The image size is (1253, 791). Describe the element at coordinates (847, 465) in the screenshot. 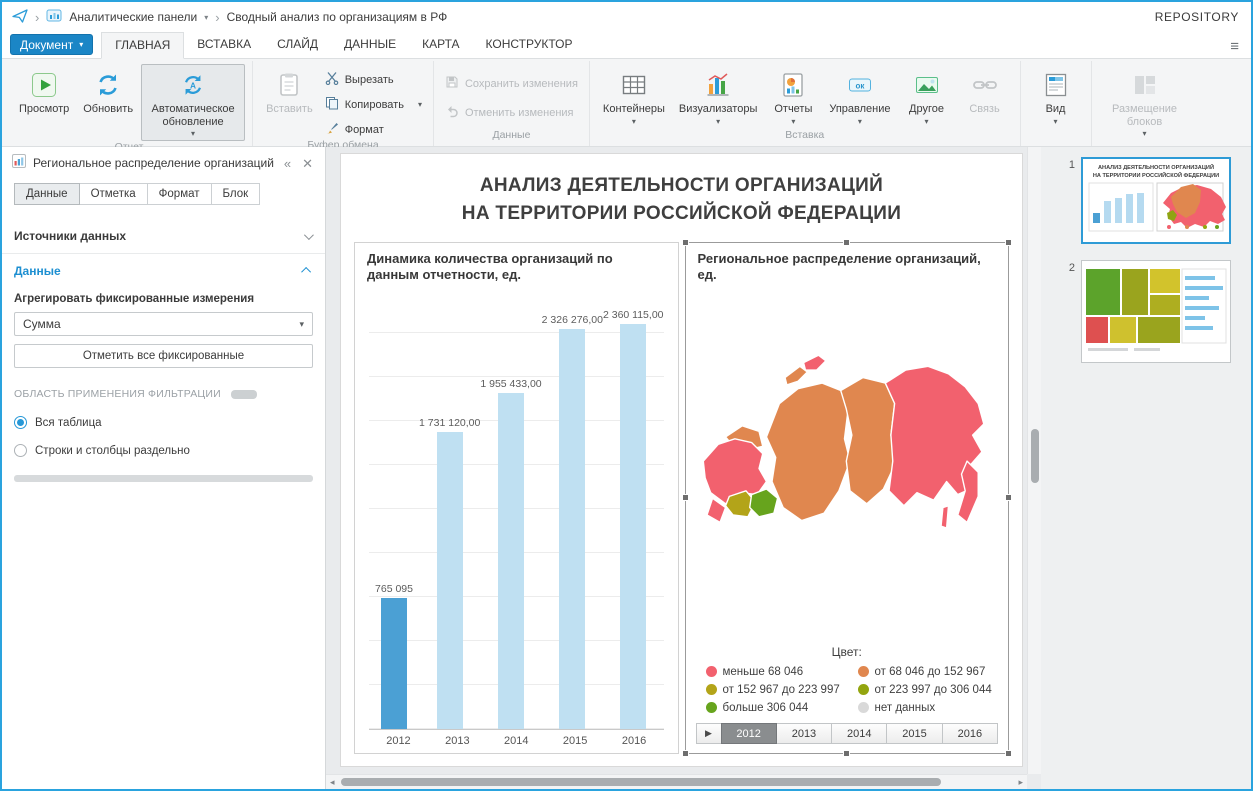

I see `russia-map` at that location.